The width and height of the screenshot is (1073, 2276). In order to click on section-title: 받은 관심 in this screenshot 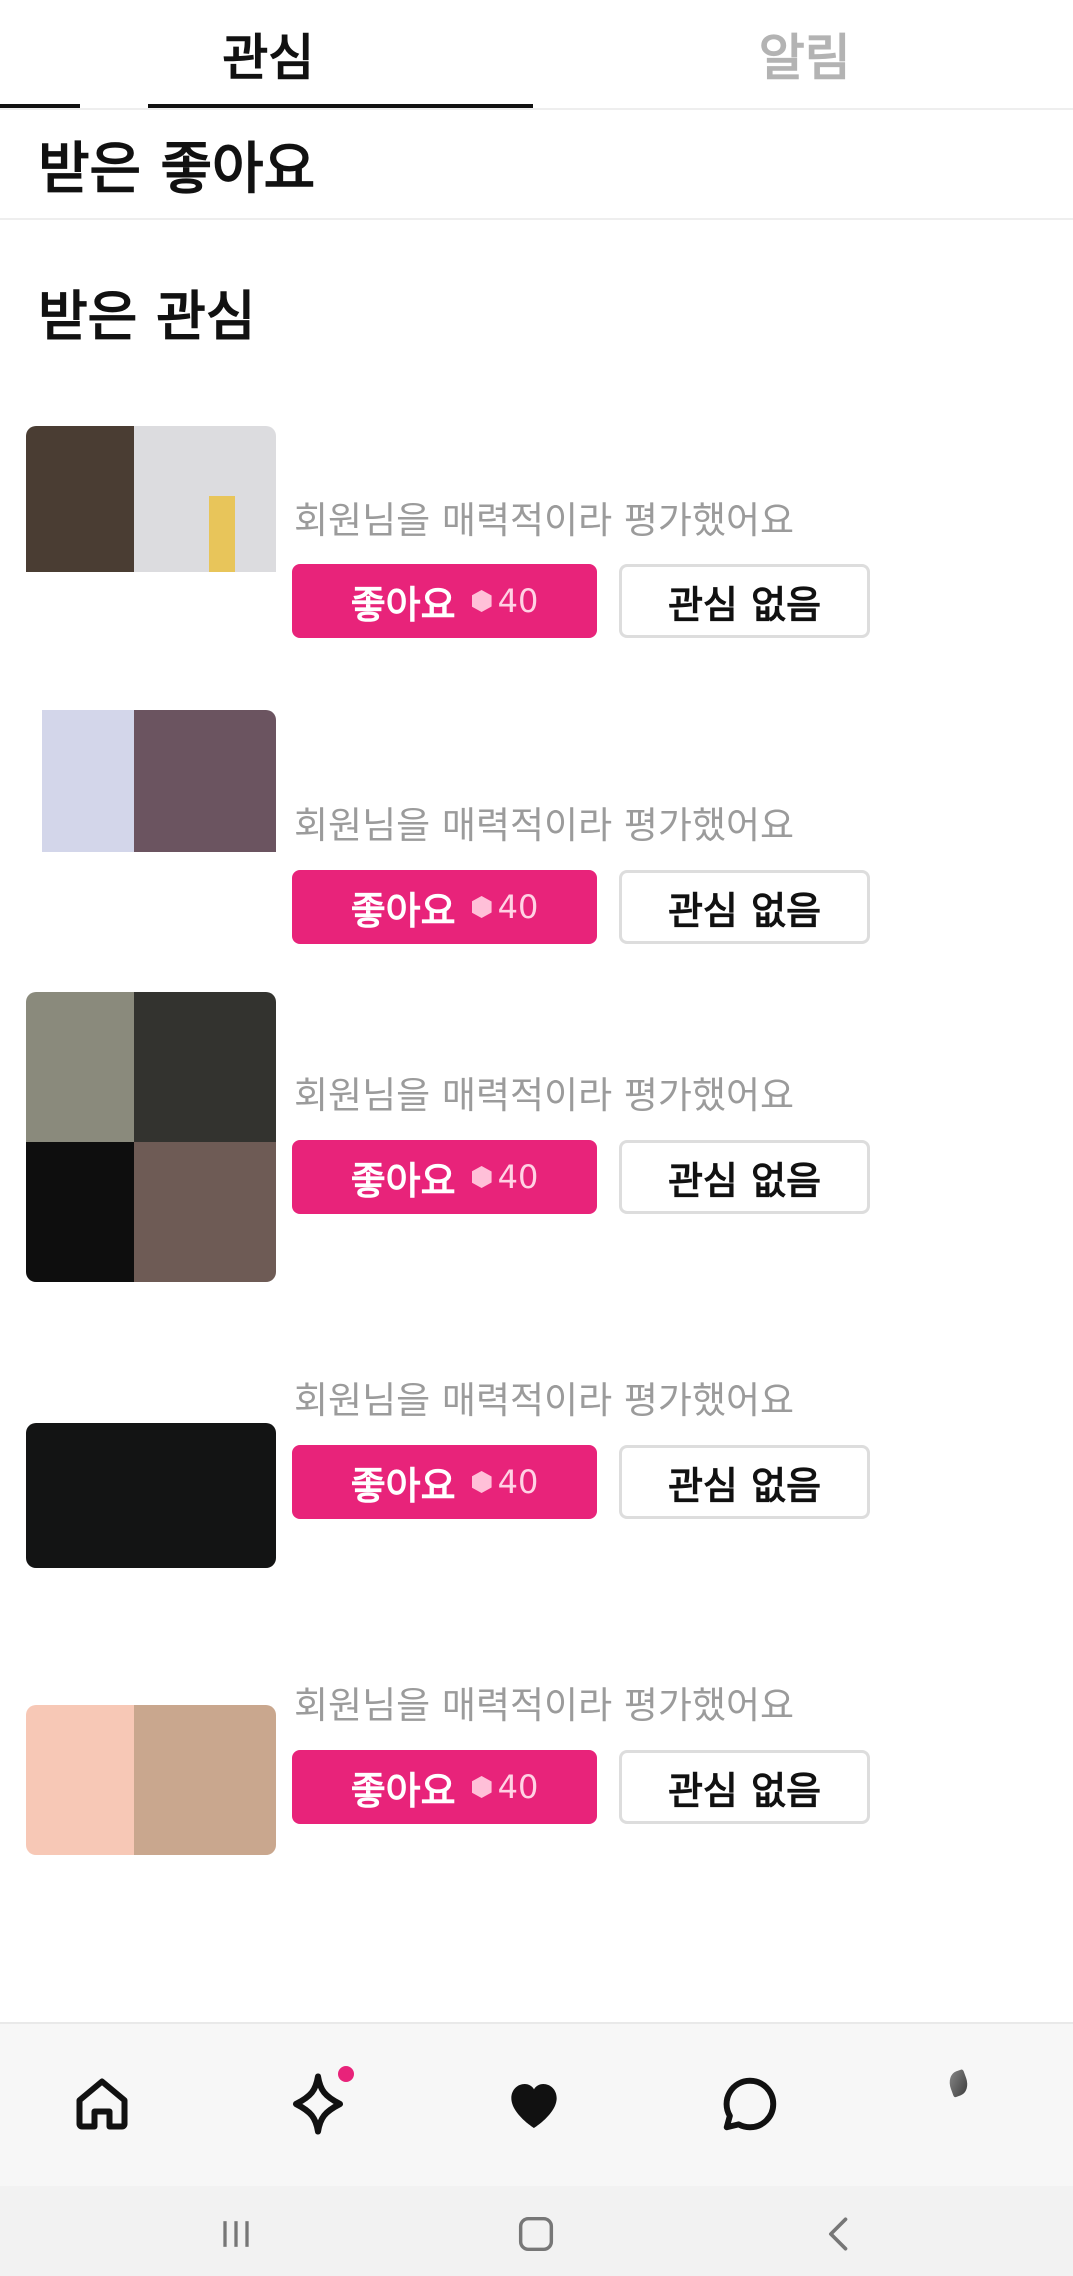, I will do `click(147, 316)`.